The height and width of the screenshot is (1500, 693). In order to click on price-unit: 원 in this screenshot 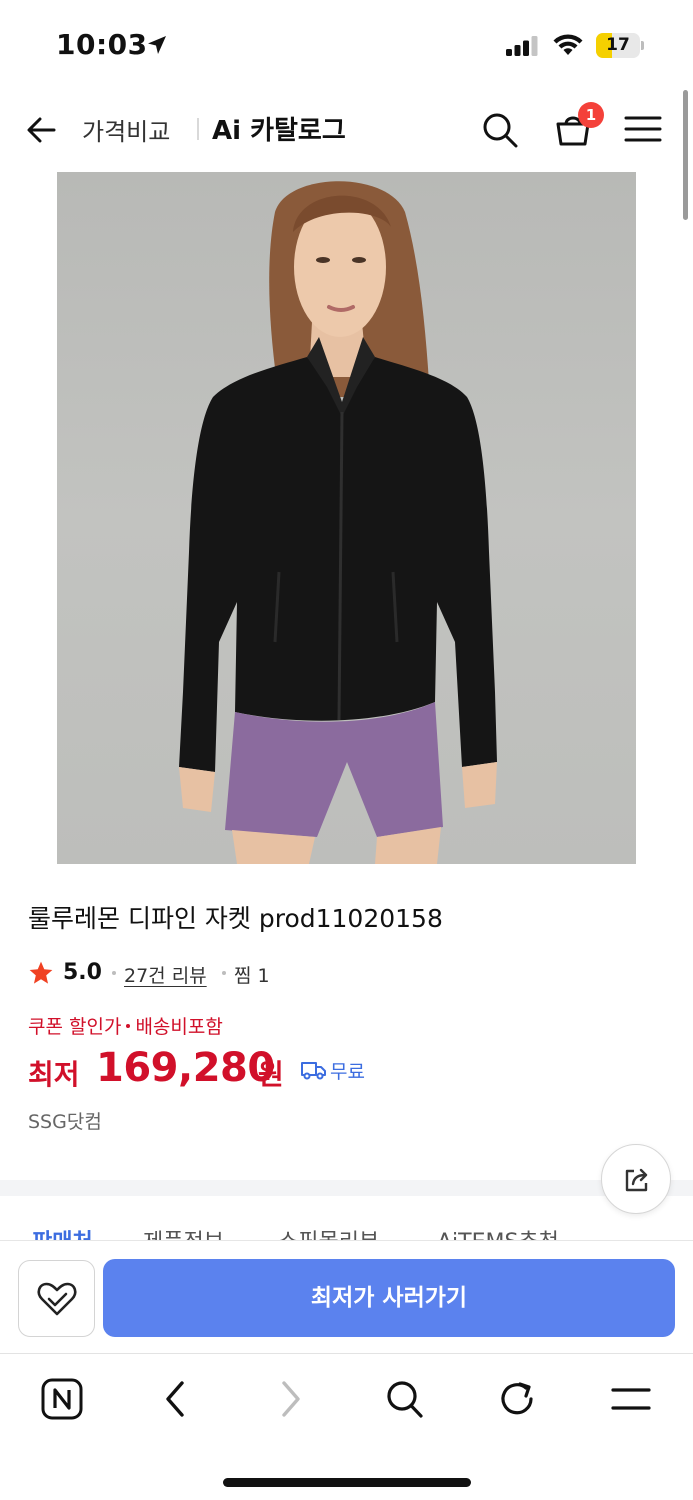, I will do `click(271, 1074)`.